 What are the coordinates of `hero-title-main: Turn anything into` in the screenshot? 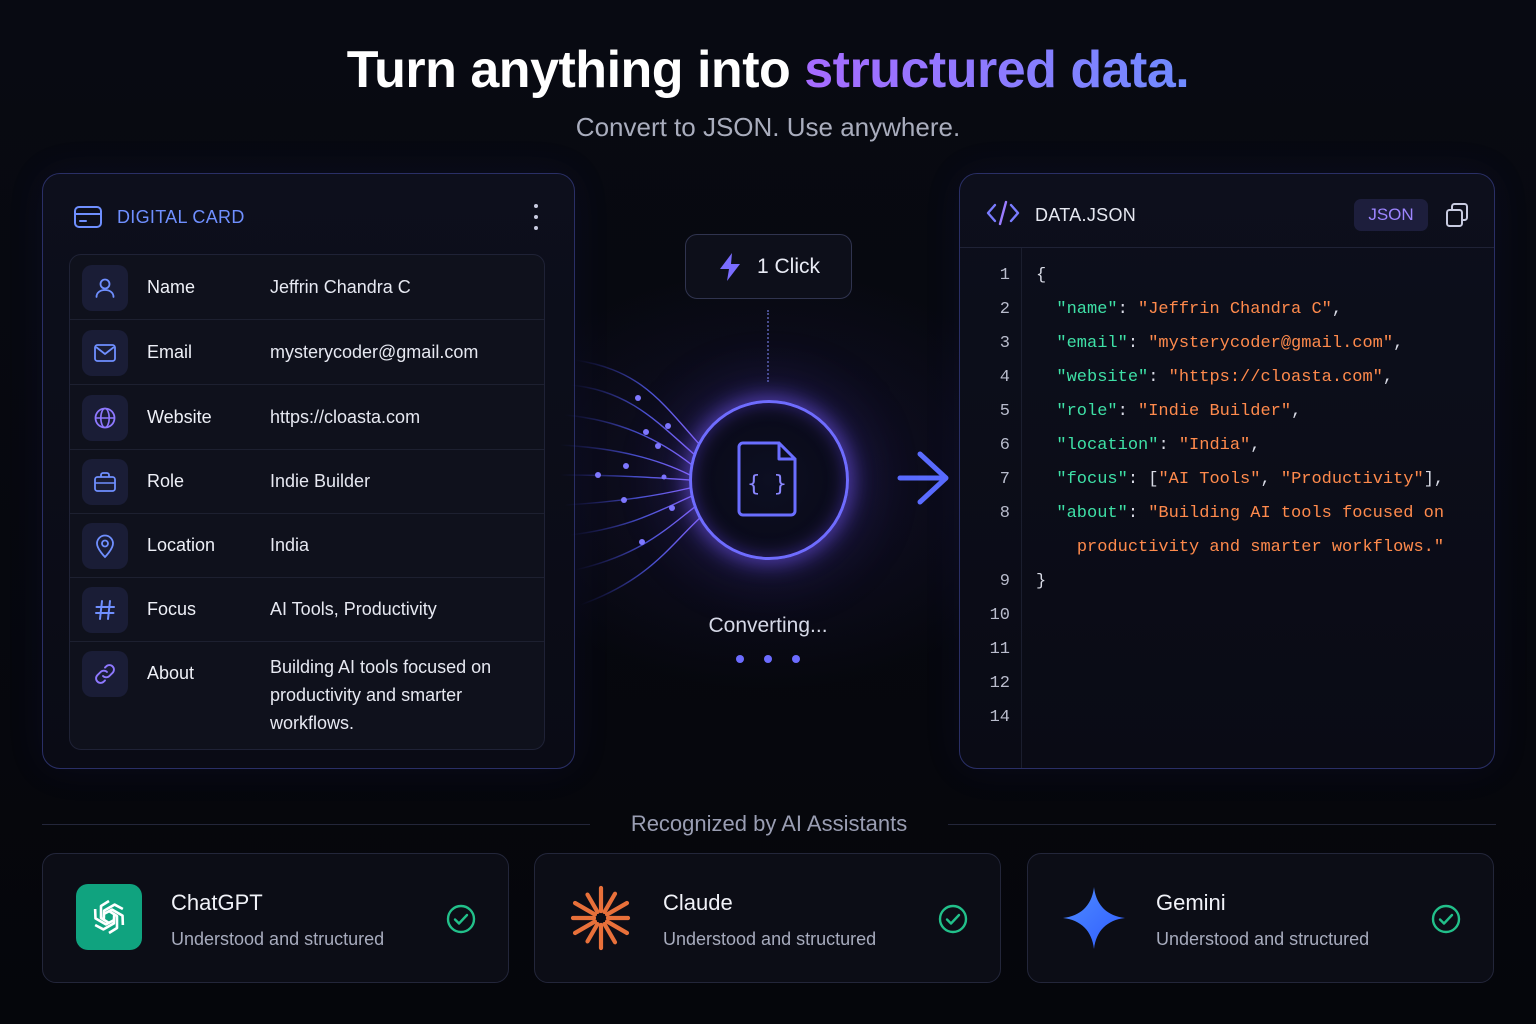 It's located at (575, 70).